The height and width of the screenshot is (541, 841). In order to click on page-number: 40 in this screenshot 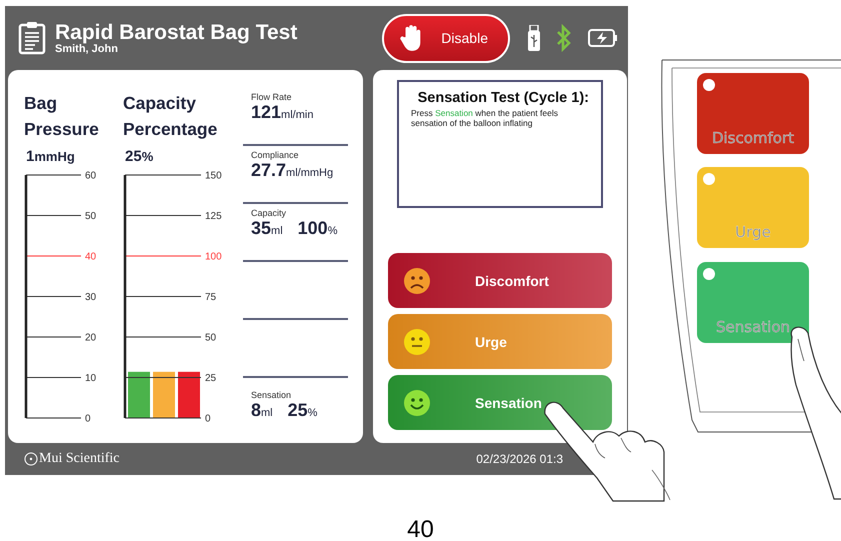, I will do `click(420, 528)`.